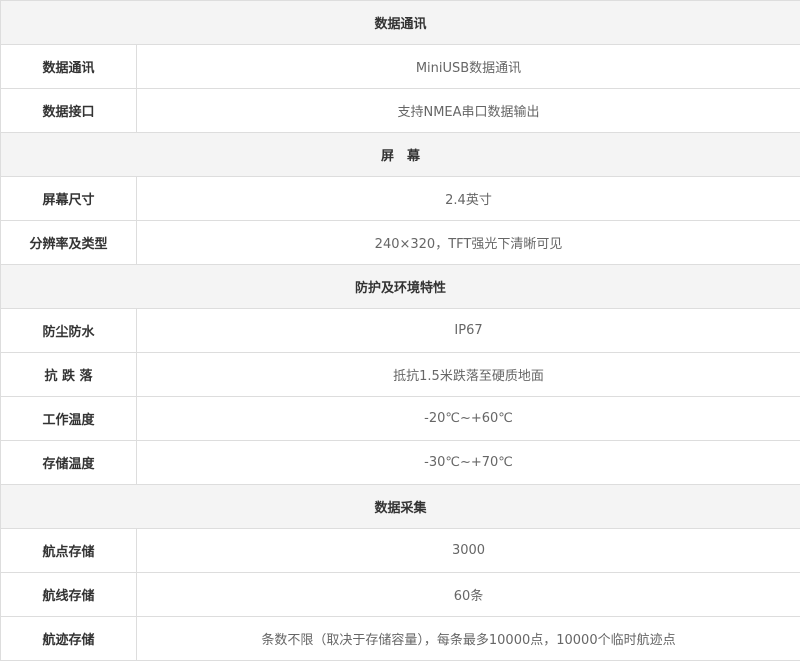  What do you see at coordinates (68, 550) in the screenshot?
I see `row-label: 航点存储` at bounding box center [68, 550].